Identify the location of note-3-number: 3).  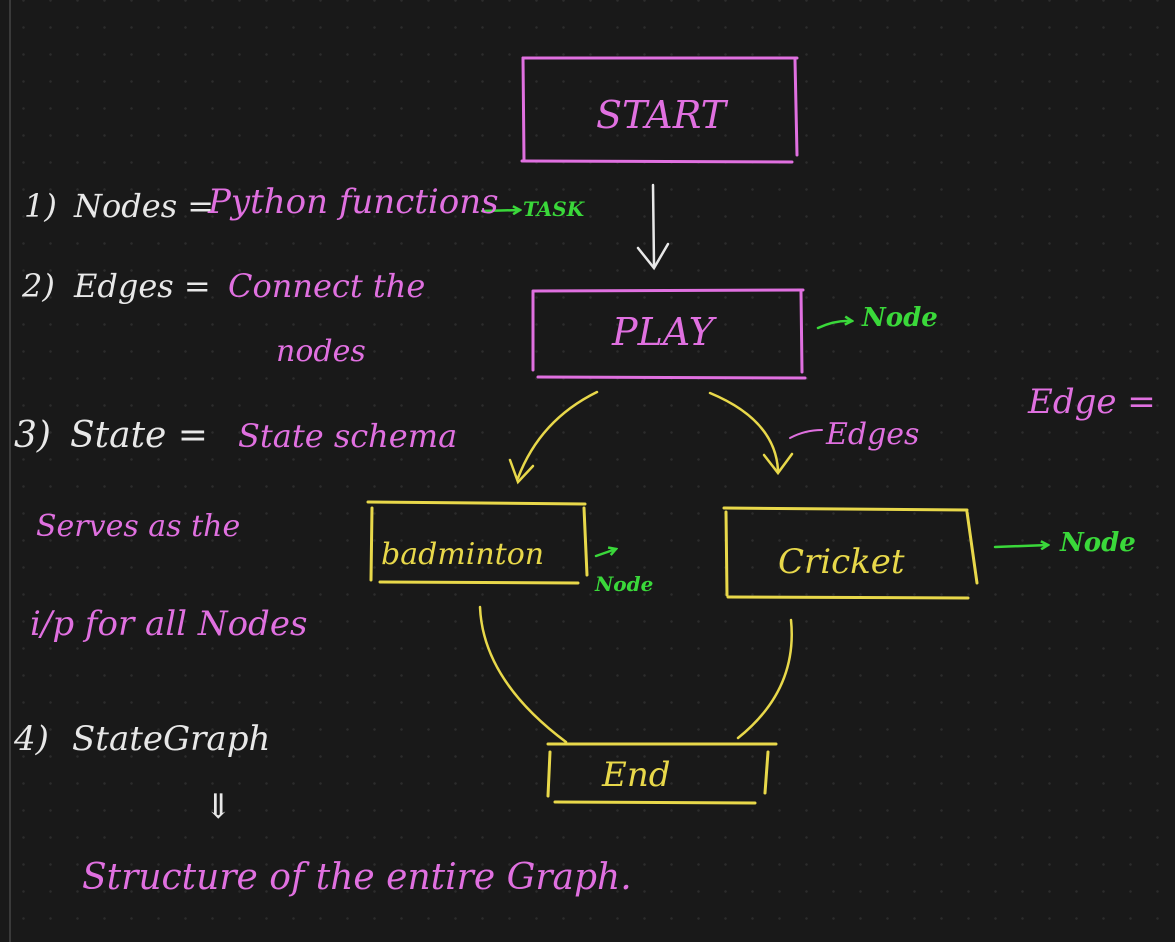
(32, 435).